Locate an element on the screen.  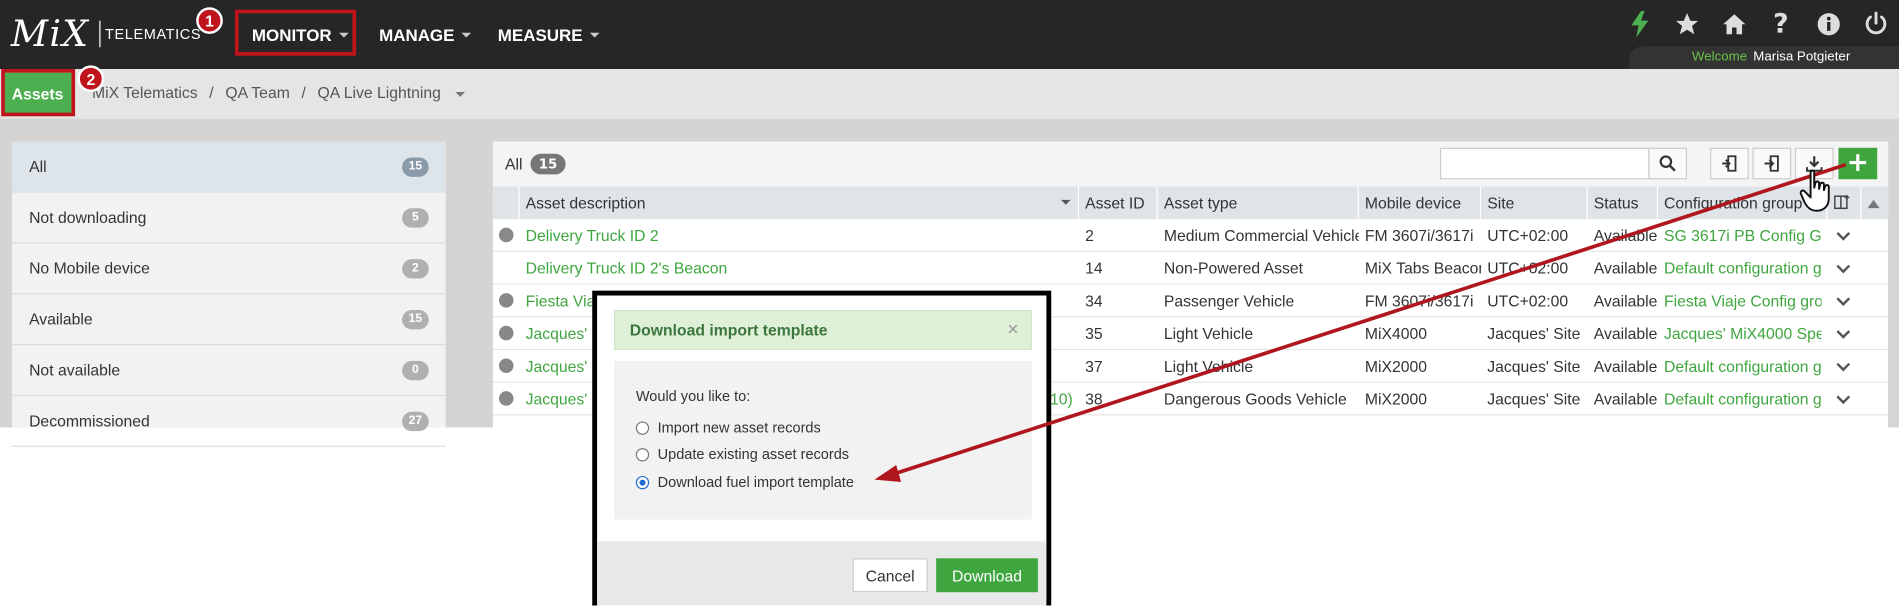
hand-cursor-icon is located at coordinates (1814, 190).